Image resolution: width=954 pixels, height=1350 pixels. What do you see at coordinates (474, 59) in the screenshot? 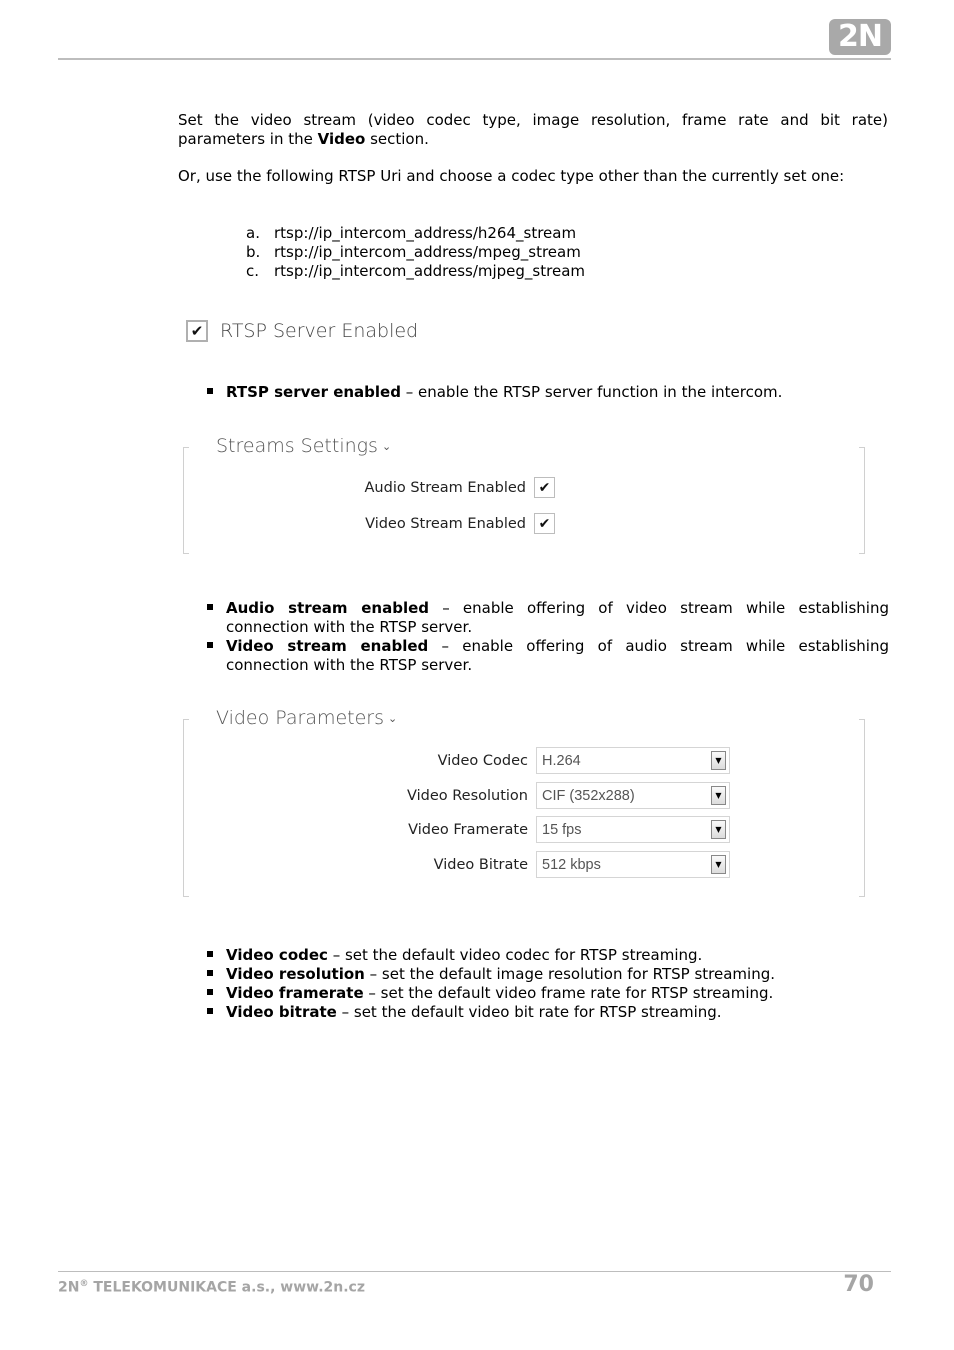
I see `header-divider` at bounding box center [474, 59].